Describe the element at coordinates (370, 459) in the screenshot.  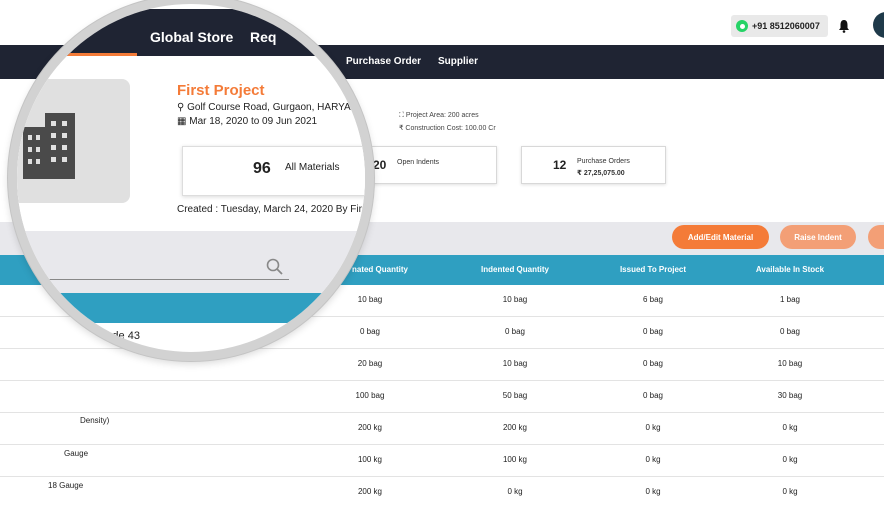
I see `estimated-quantity: 100 kg` at that location.